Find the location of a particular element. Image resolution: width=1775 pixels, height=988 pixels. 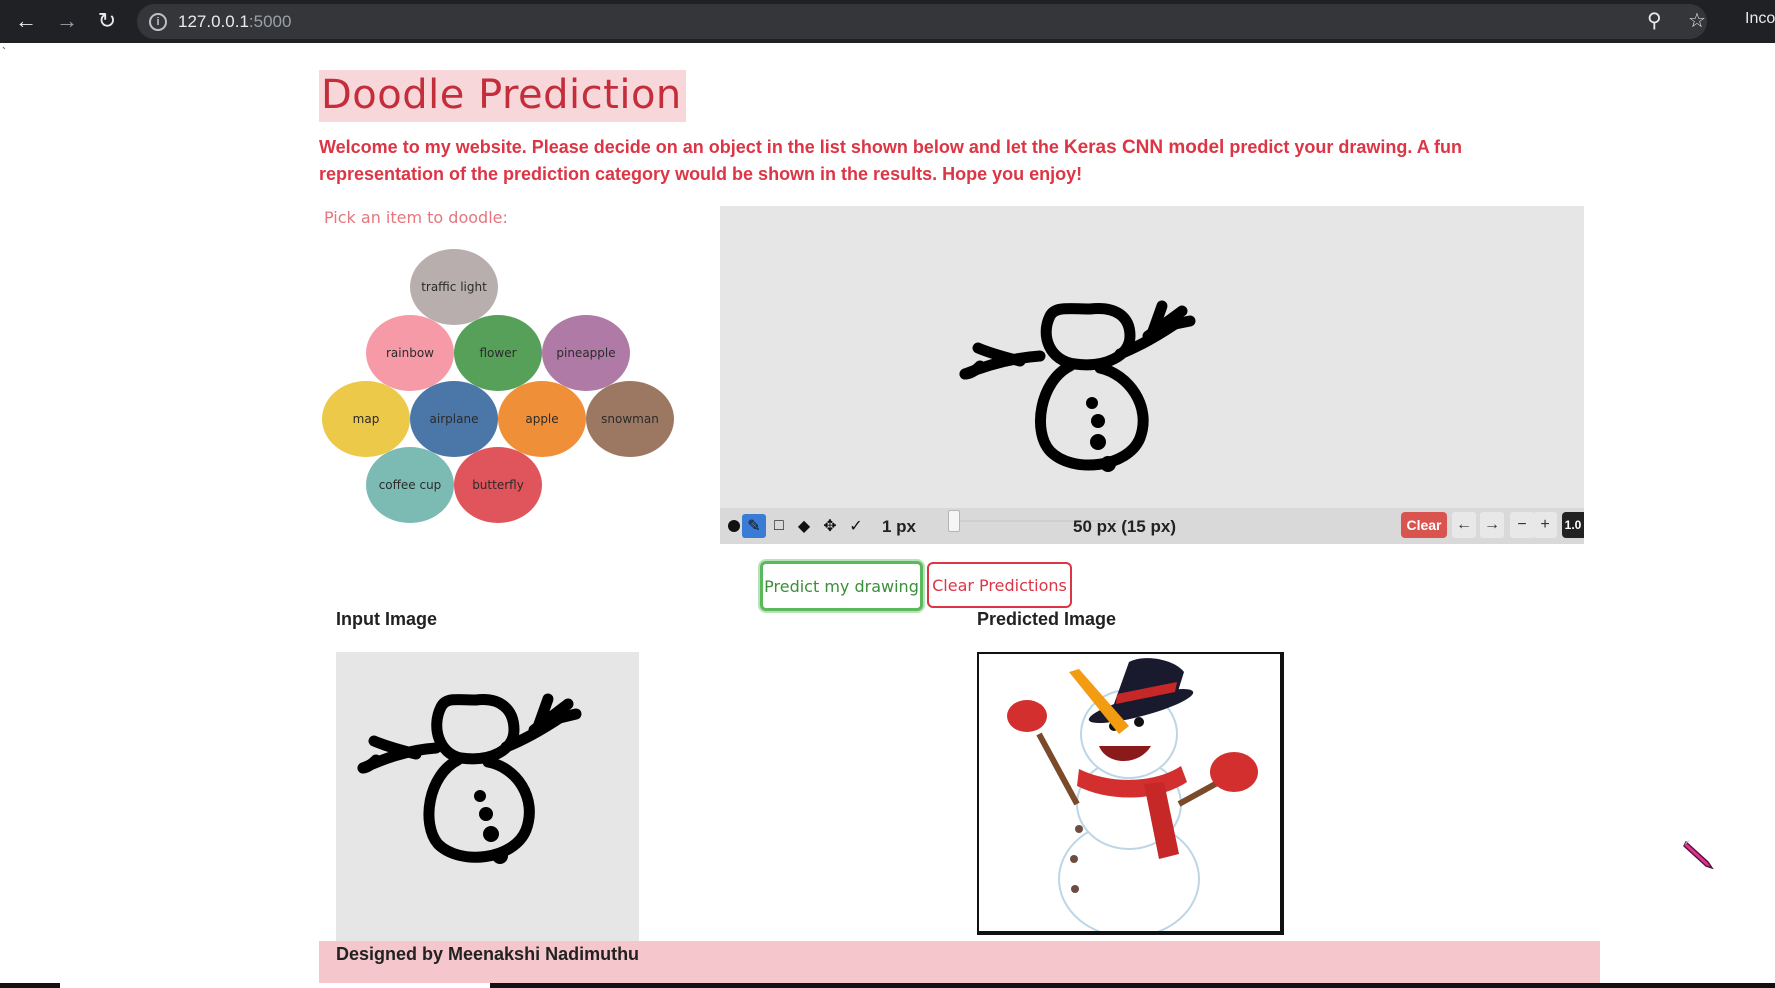

input-snowman-doodle is located at coordinates (469, 778).